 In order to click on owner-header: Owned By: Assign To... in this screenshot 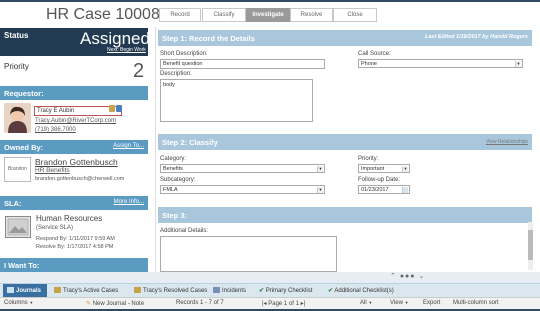, I will do `click(74, 147)`.